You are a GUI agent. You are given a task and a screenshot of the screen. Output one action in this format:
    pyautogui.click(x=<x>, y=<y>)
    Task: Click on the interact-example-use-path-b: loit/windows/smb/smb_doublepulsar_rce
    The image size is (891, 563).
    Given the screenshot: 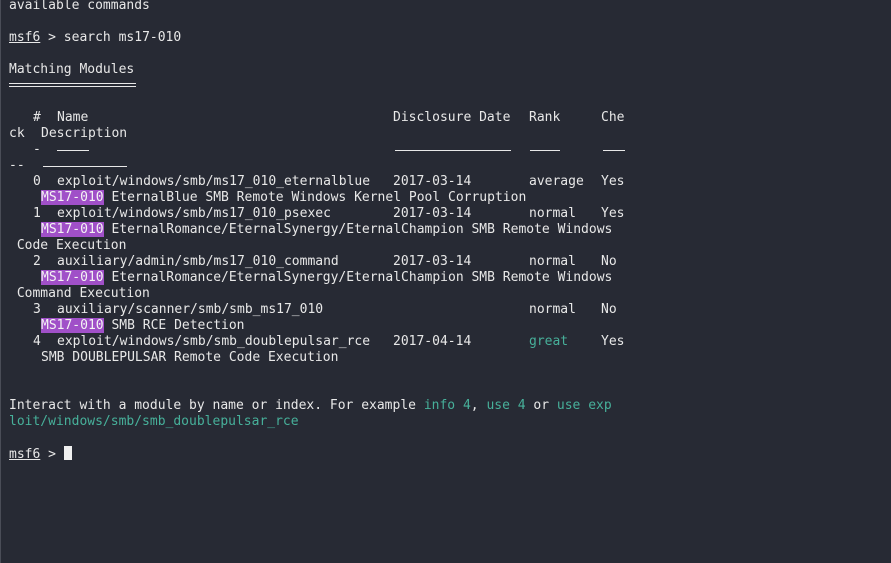 What is the action you would take?
    pyautogui.click(x=154, y=421)
    